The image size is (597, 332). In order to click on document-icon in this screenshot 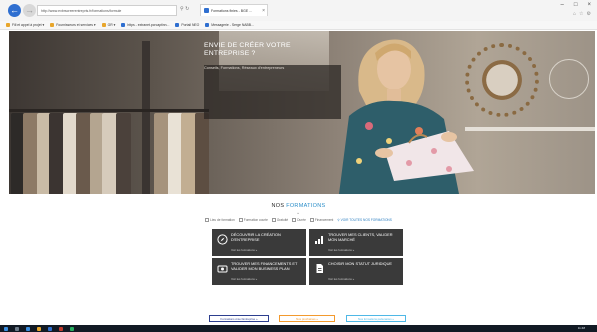, I will do `click(319, 268)`.